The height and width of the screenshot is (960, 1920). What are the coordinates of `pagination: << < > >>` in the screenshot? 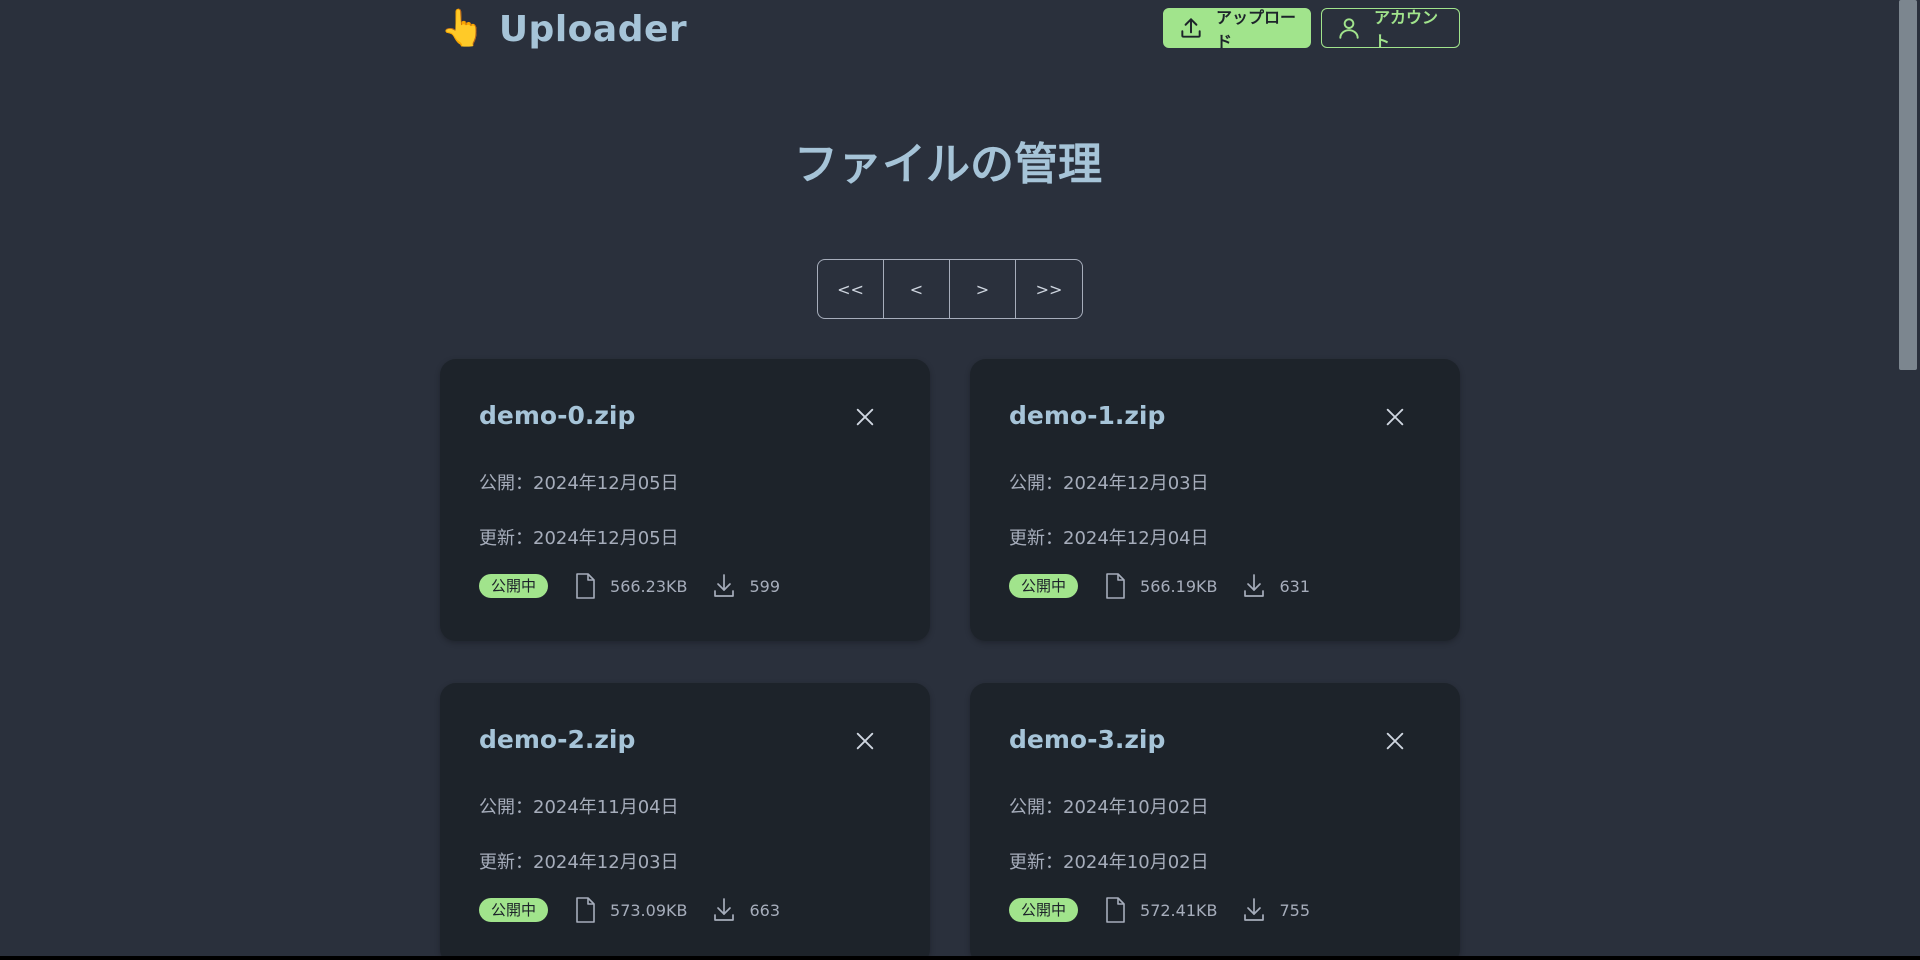 It's located at (950, 289).